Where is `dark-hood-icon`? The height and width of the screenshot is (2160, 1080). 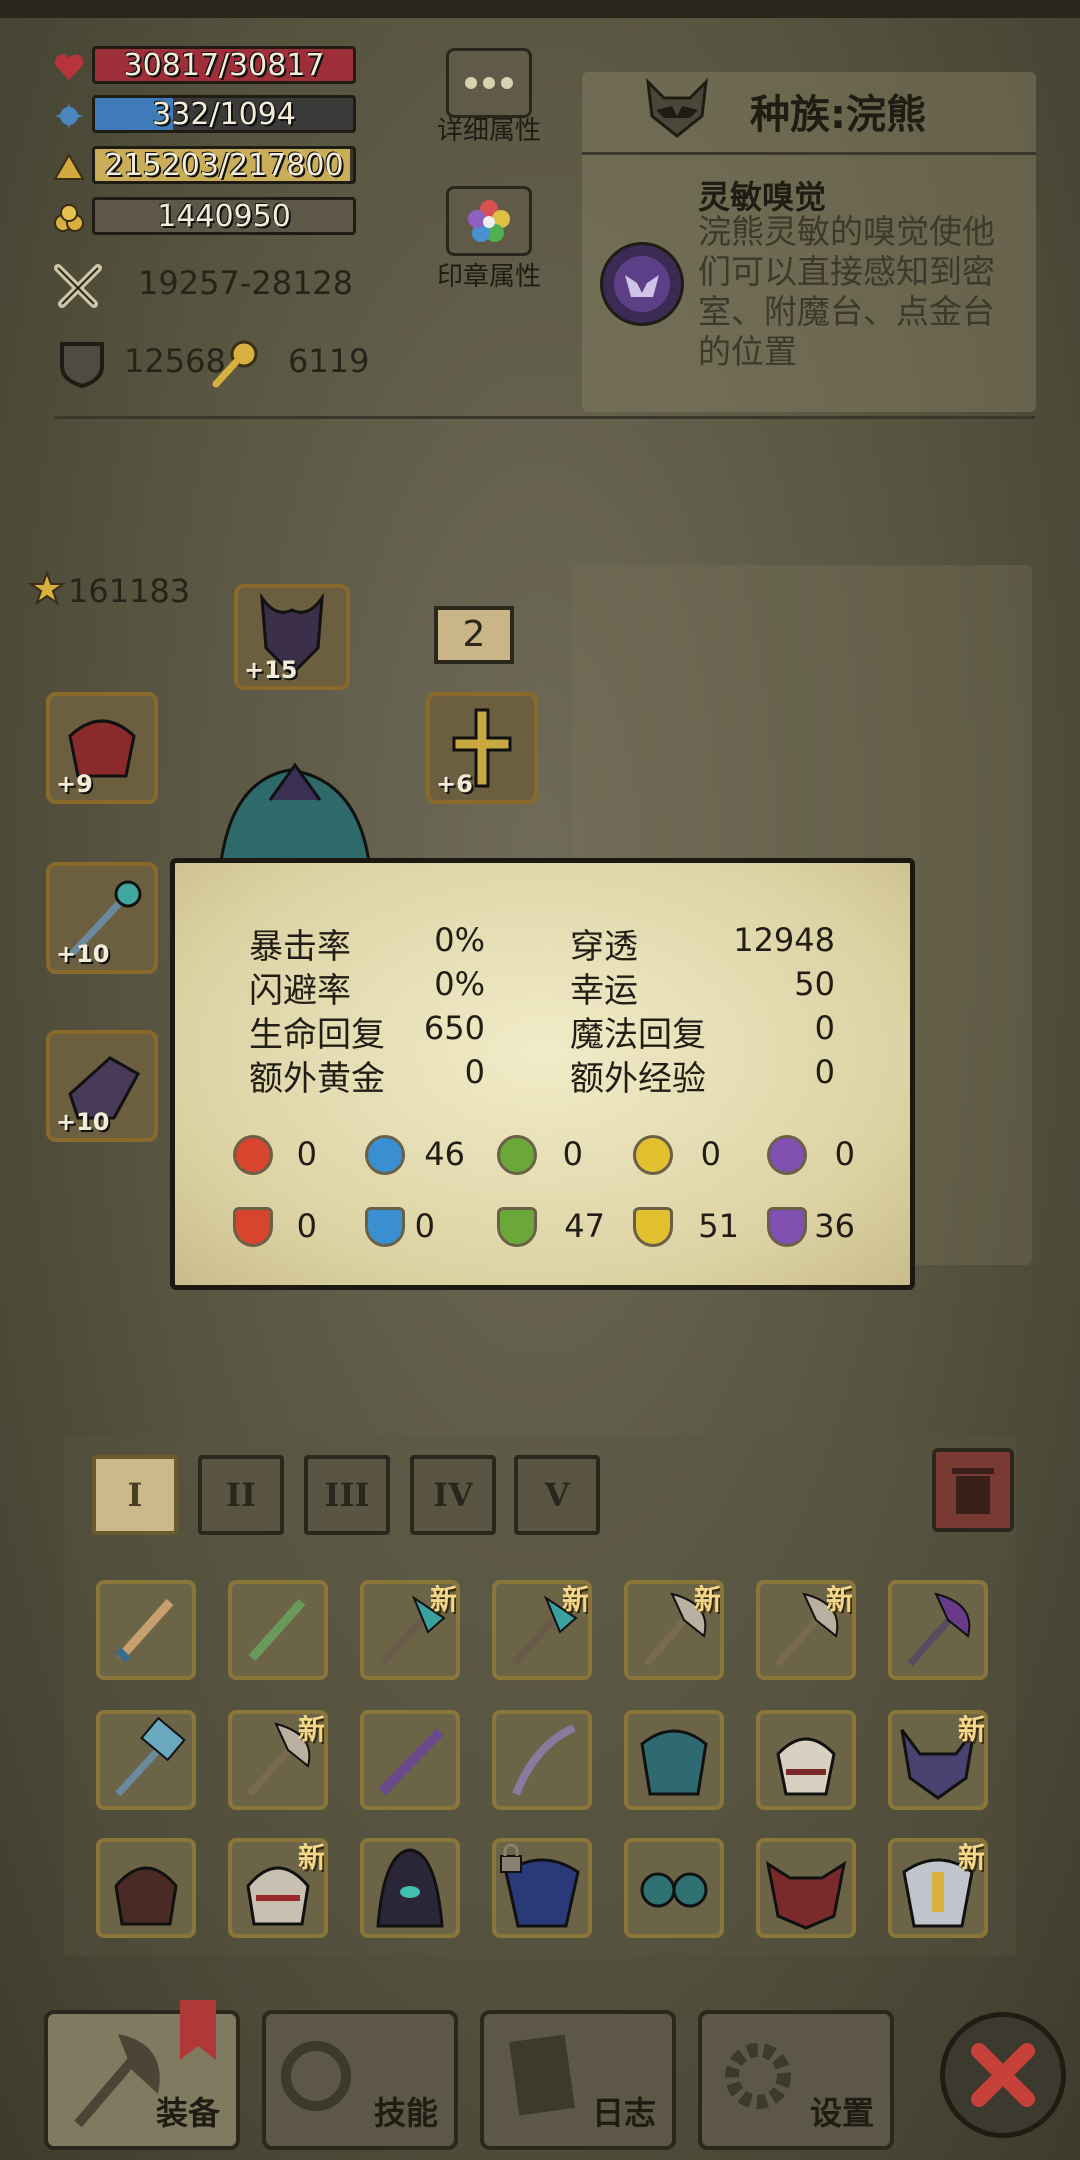
dark-hood-icon is located at coordinates (410, 1888).